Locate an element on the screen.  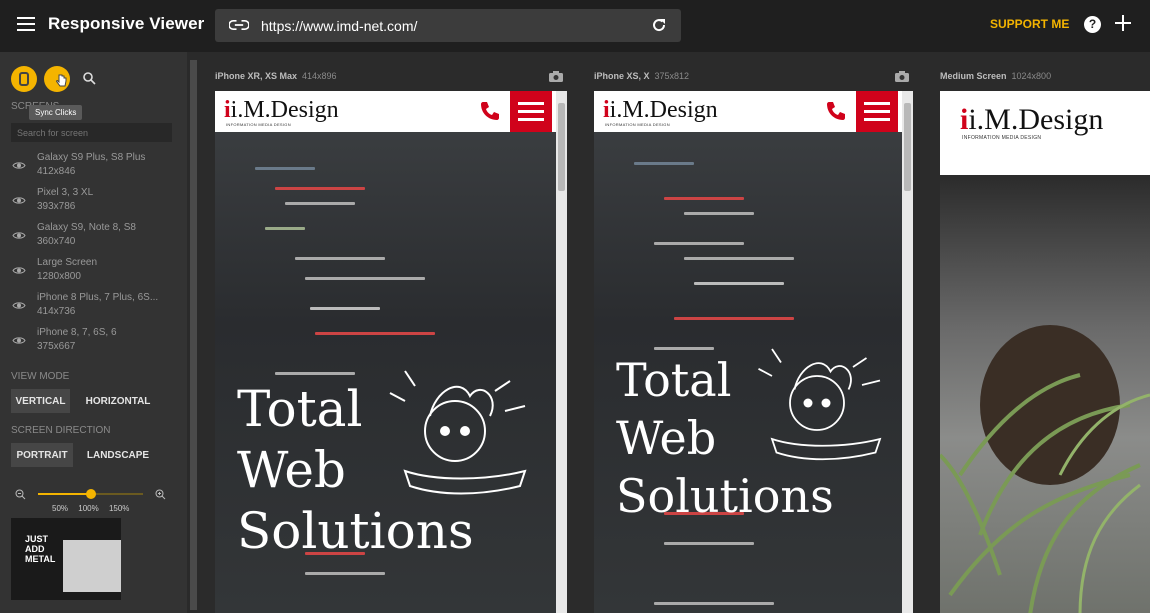
screen-dims: 375x667 is located at coordinates (56, 346).